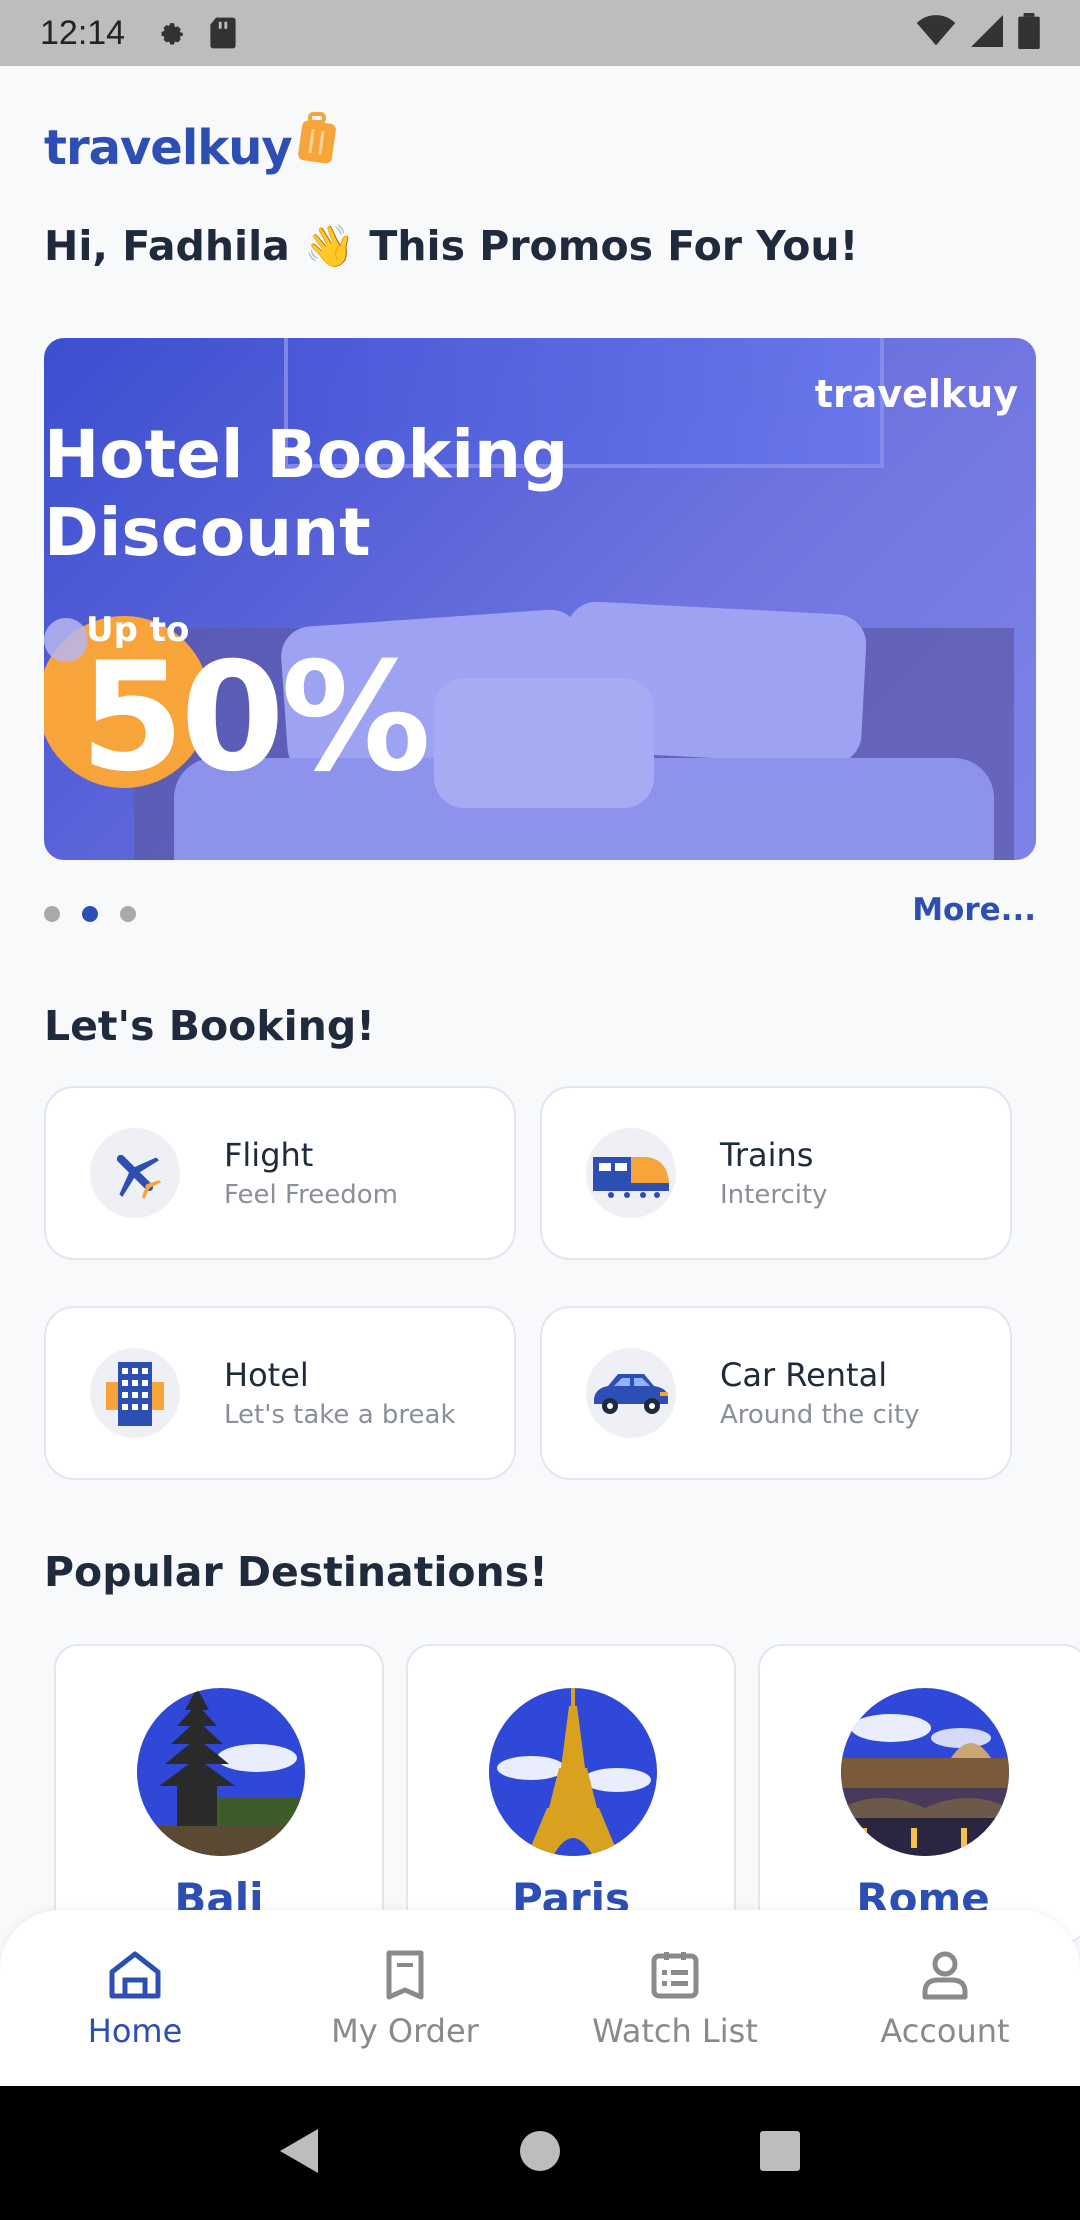 This screenshot has width=1080, height=2220. I want to click on recents-icon, so click(780, 2153).